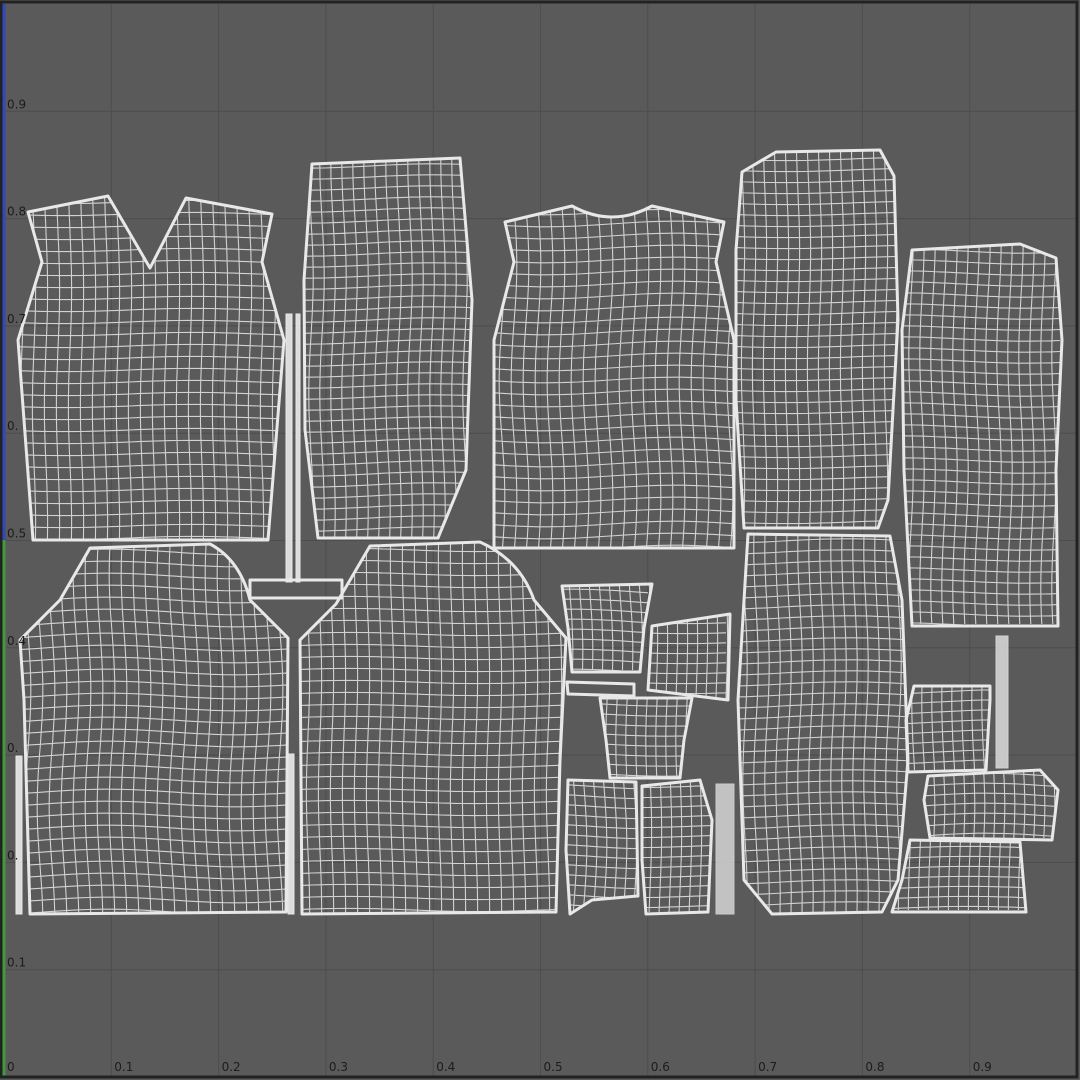  Describe the element at coordinates (16, 104) in the screenshot. I see `y-tick-label: 0.9` at that location.